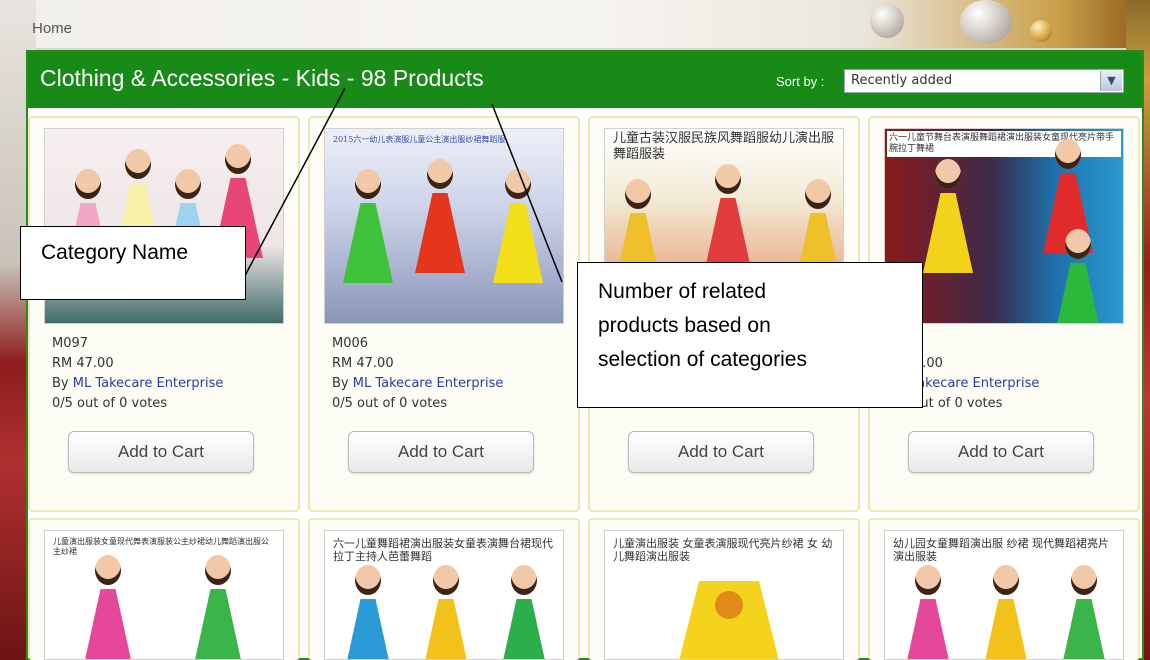 The image size is (1150, 660). Describe the element at coordinates (133, 263) in the screenshot. I see `category-name-callout: Category Name` at that location.